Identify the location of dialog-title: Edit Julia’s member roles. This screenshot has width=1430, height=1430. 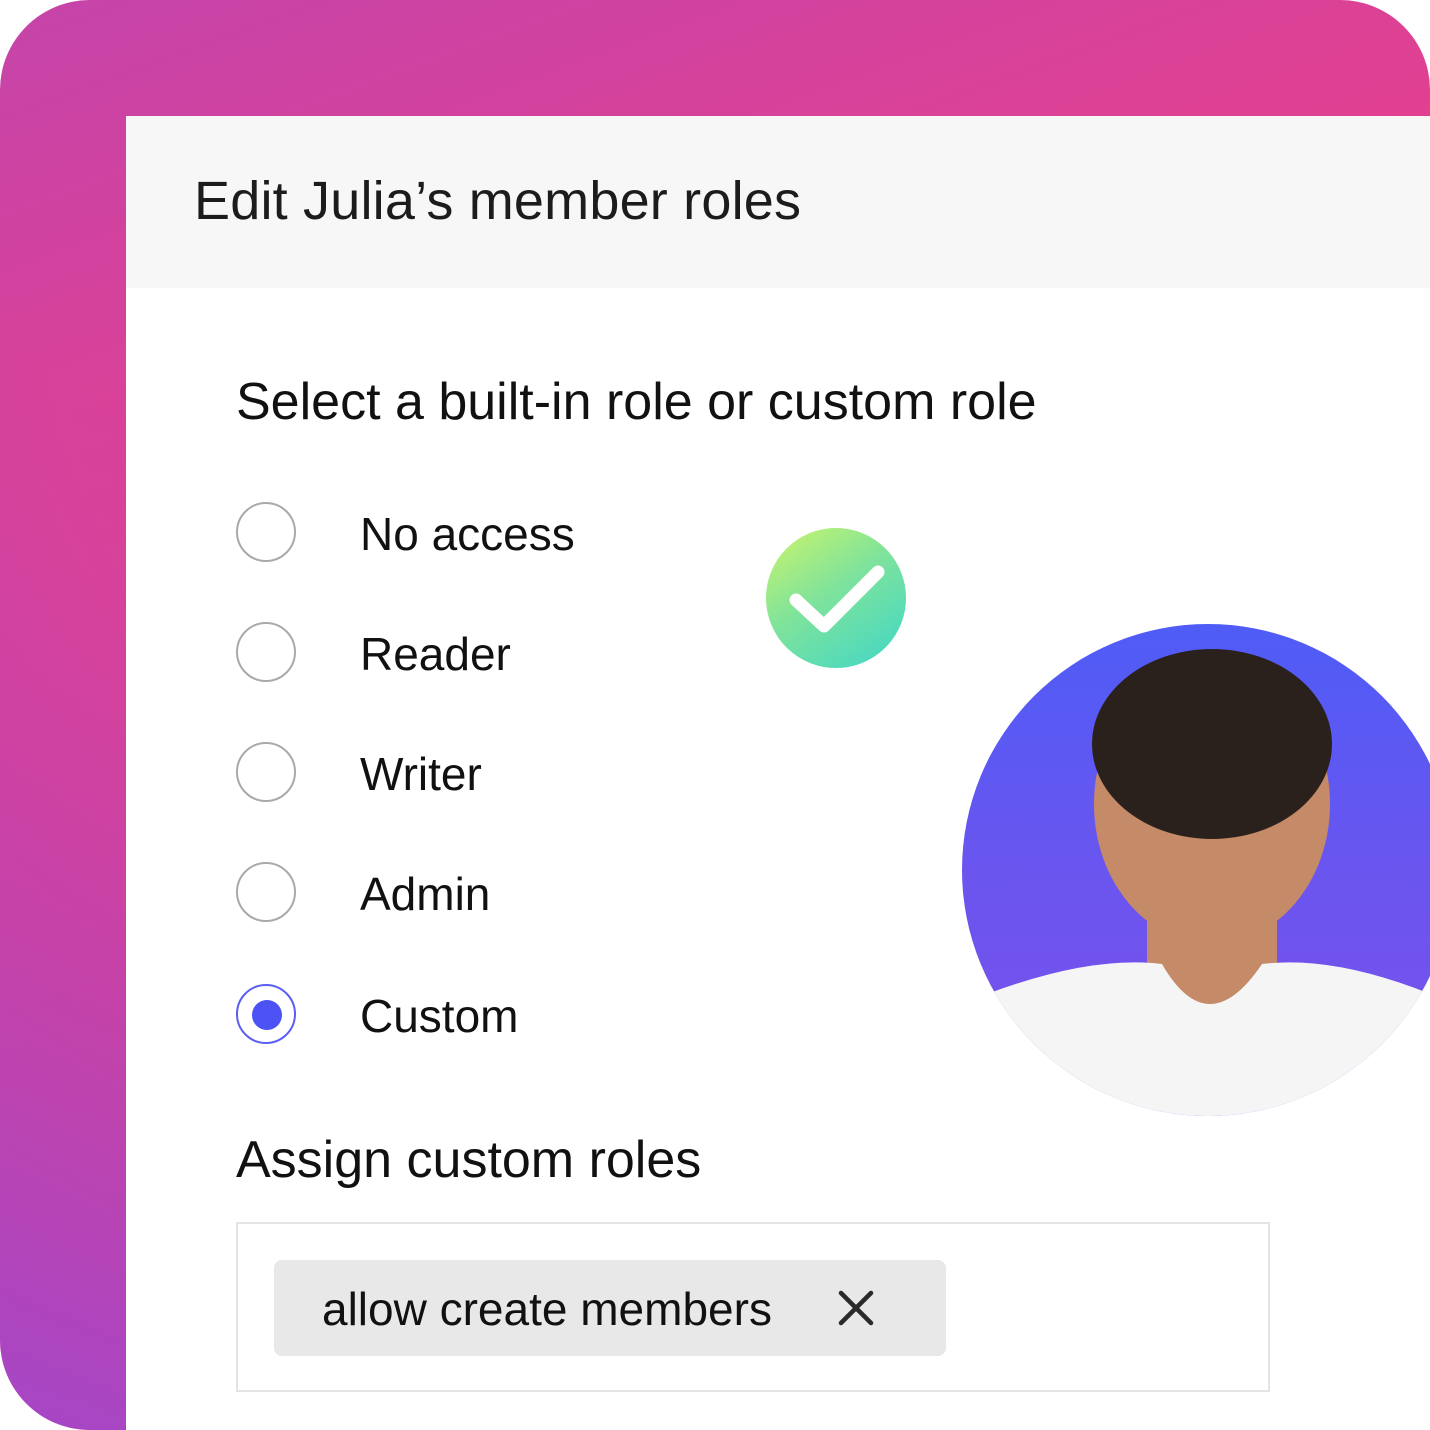
(498, 201).